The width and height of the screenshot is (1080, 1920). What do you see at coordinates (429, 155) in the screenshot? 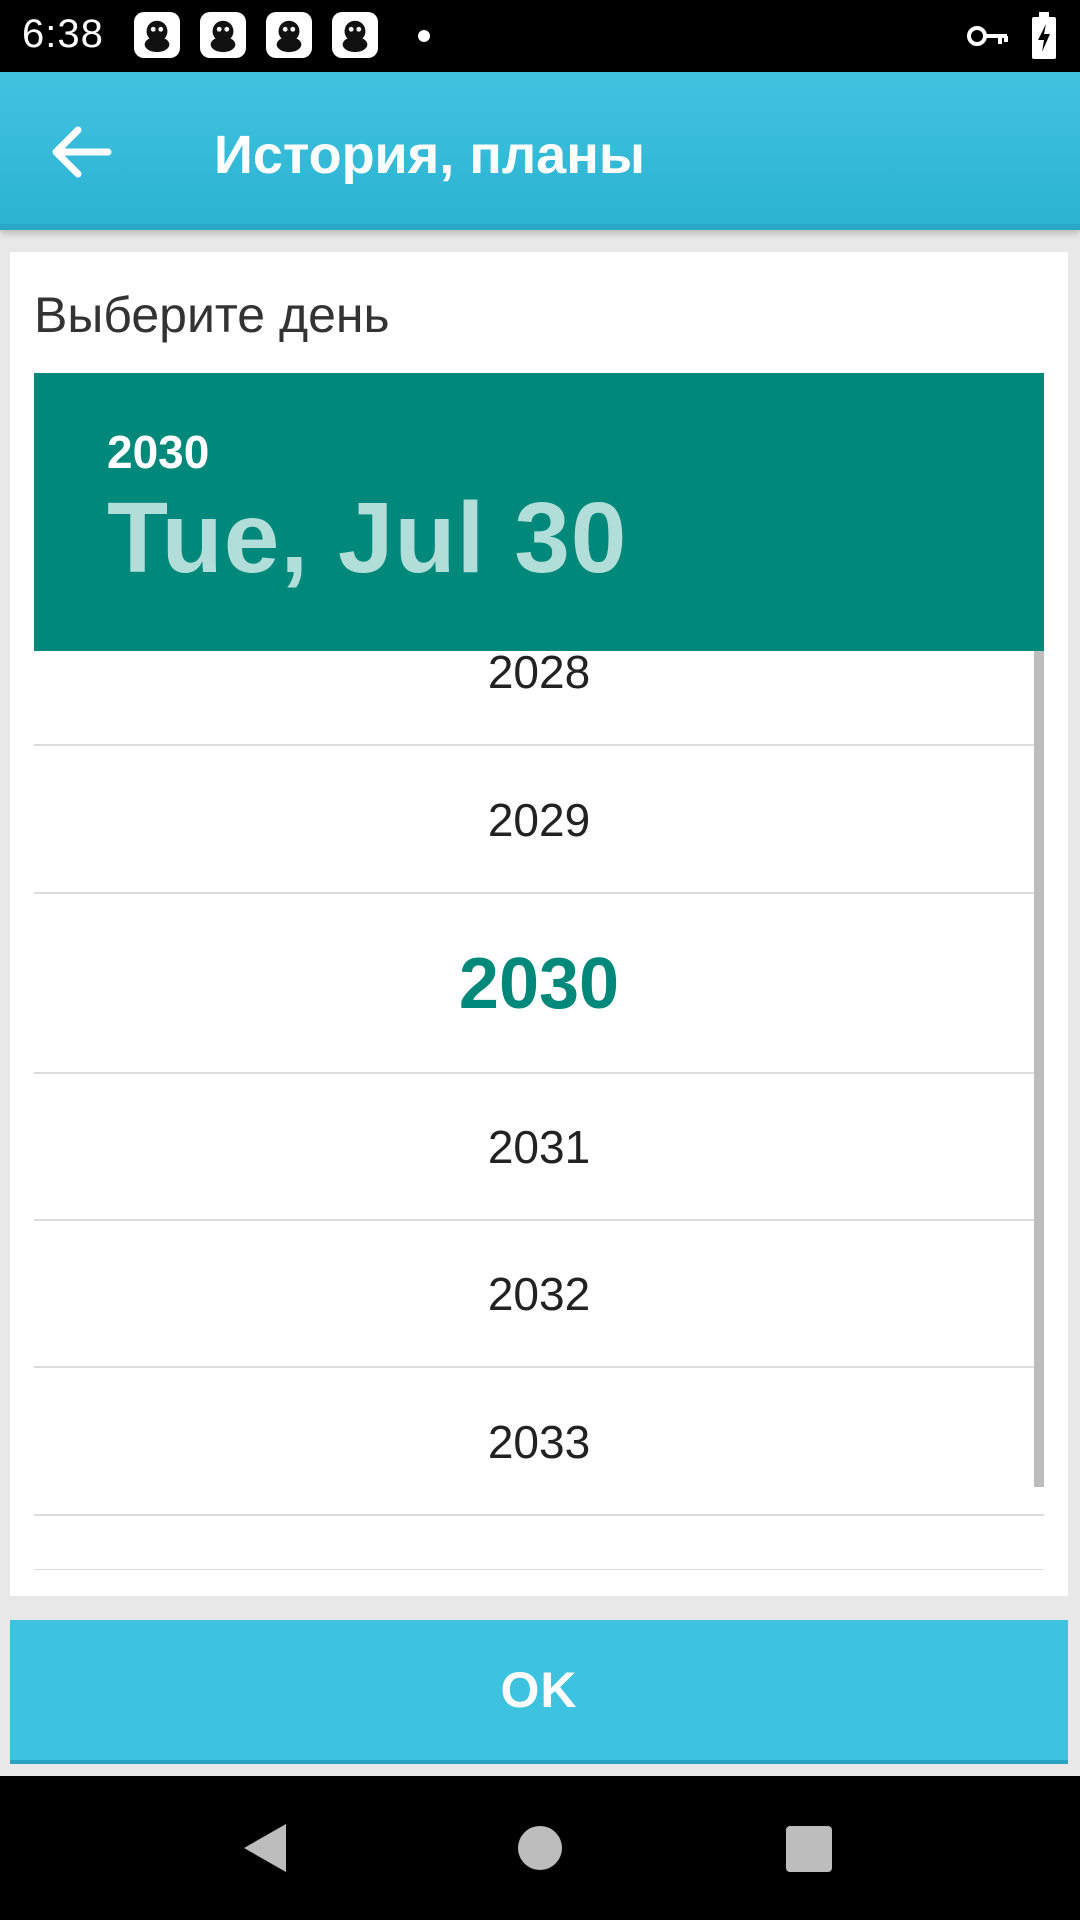
I see `page-title: История, планы` at bounding box center [429, 155].